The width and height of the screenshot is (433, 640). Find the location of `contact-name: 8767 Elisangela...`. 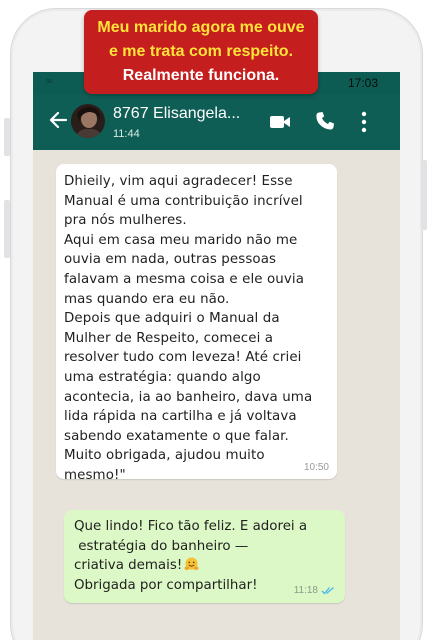

contact-name: 8767 Elisangela... is located at coordinates (176, 114).